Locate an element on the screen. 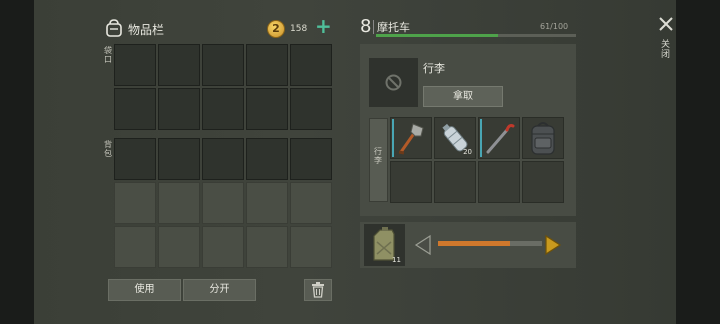  trunk-preview is located at coordinates (393, 82).